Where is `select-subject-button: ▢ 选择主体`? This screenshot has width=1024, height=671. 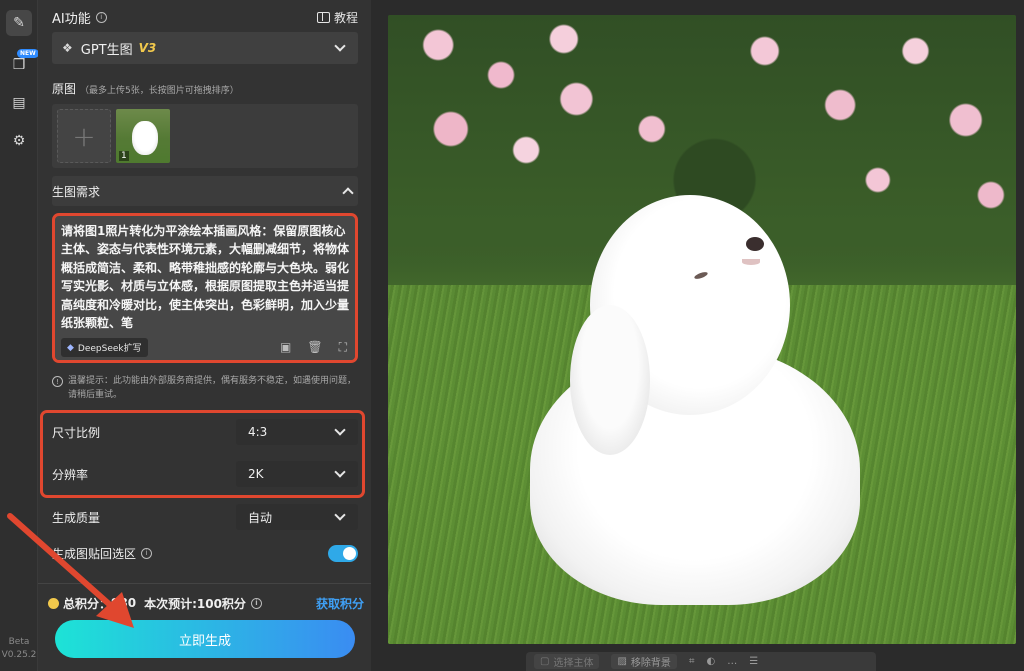
select-subject-button: ▢ 选择主体 is located at coordinates (567, 661).